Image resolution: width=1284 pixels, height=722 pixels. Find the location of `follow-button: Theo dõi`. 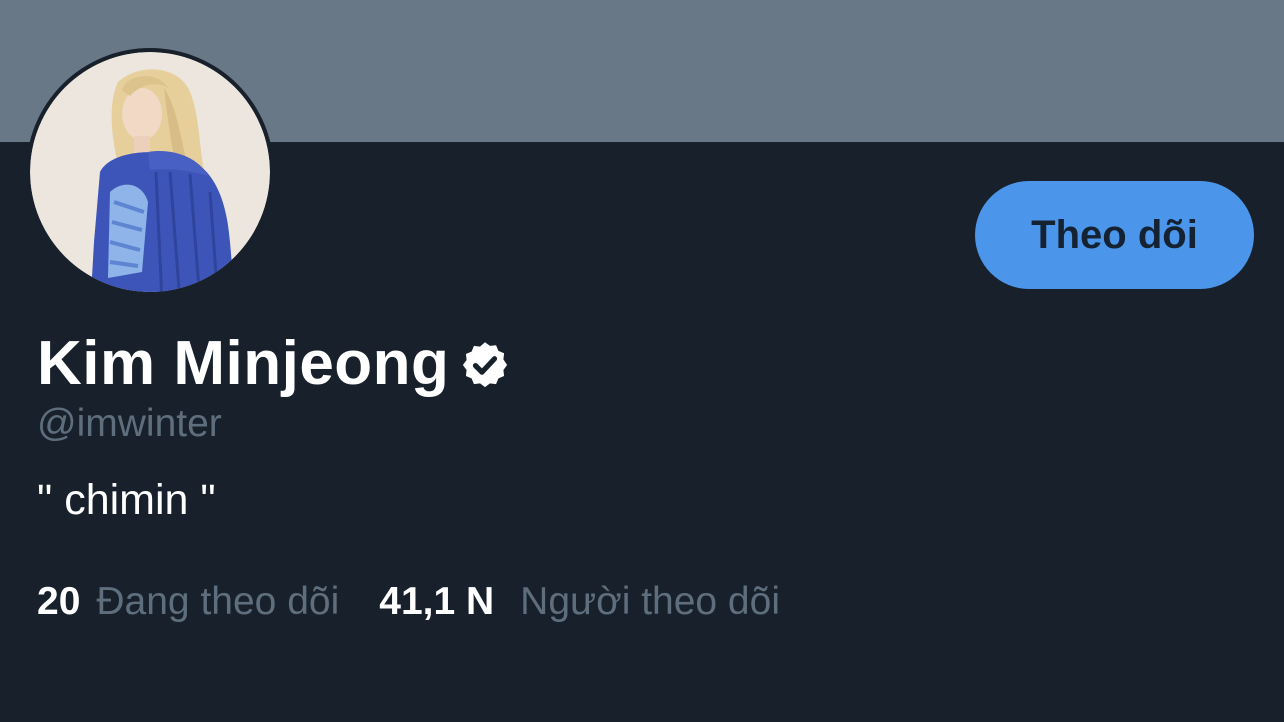

follow-button: Theo dõi is located at coordinates (1114, 235).